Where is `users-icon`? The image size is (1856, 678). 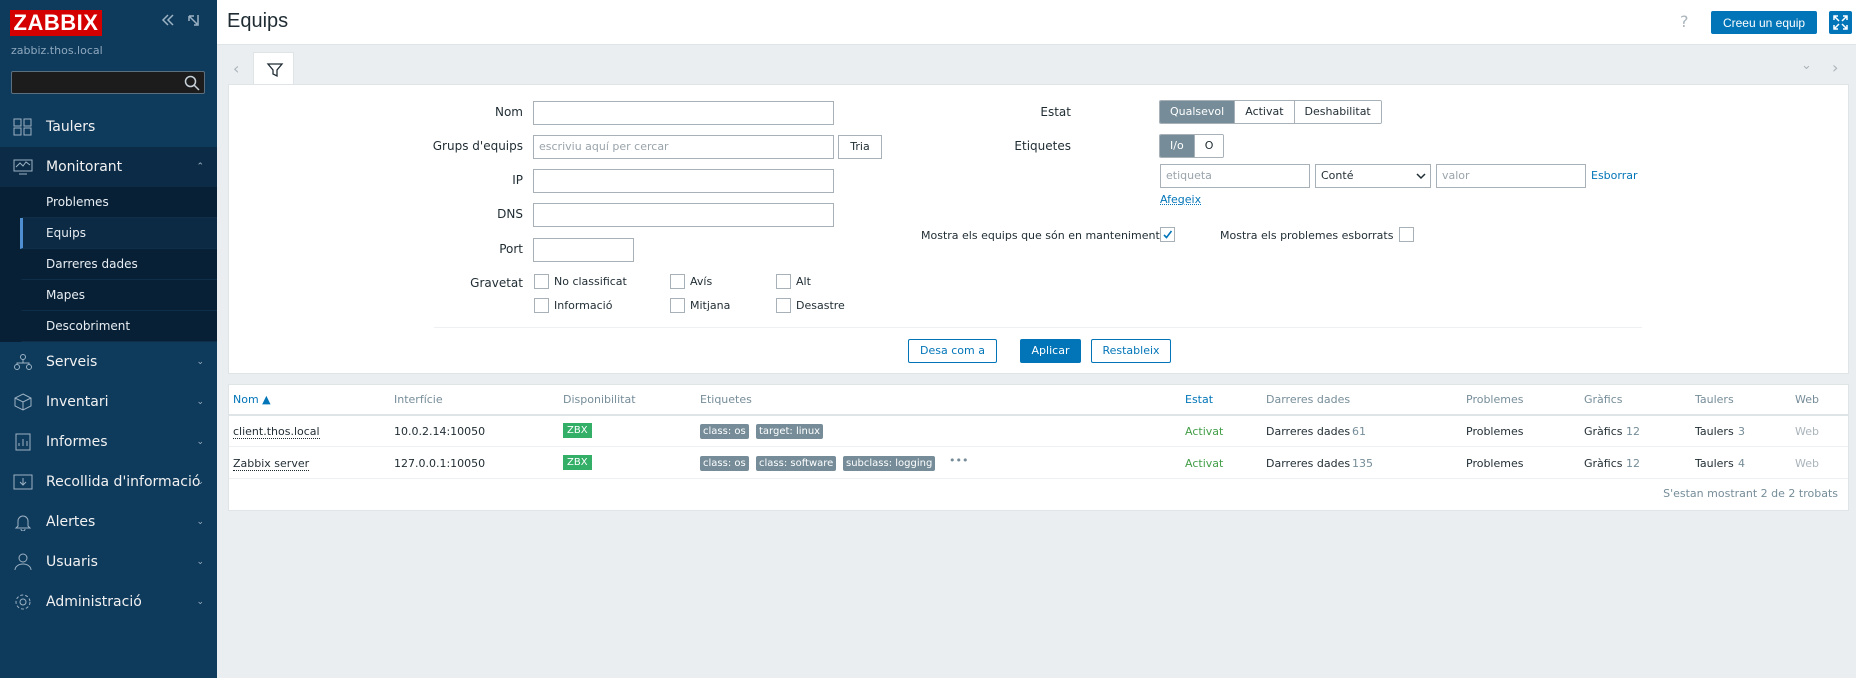 users-icon is located at coordinates (23, 562).